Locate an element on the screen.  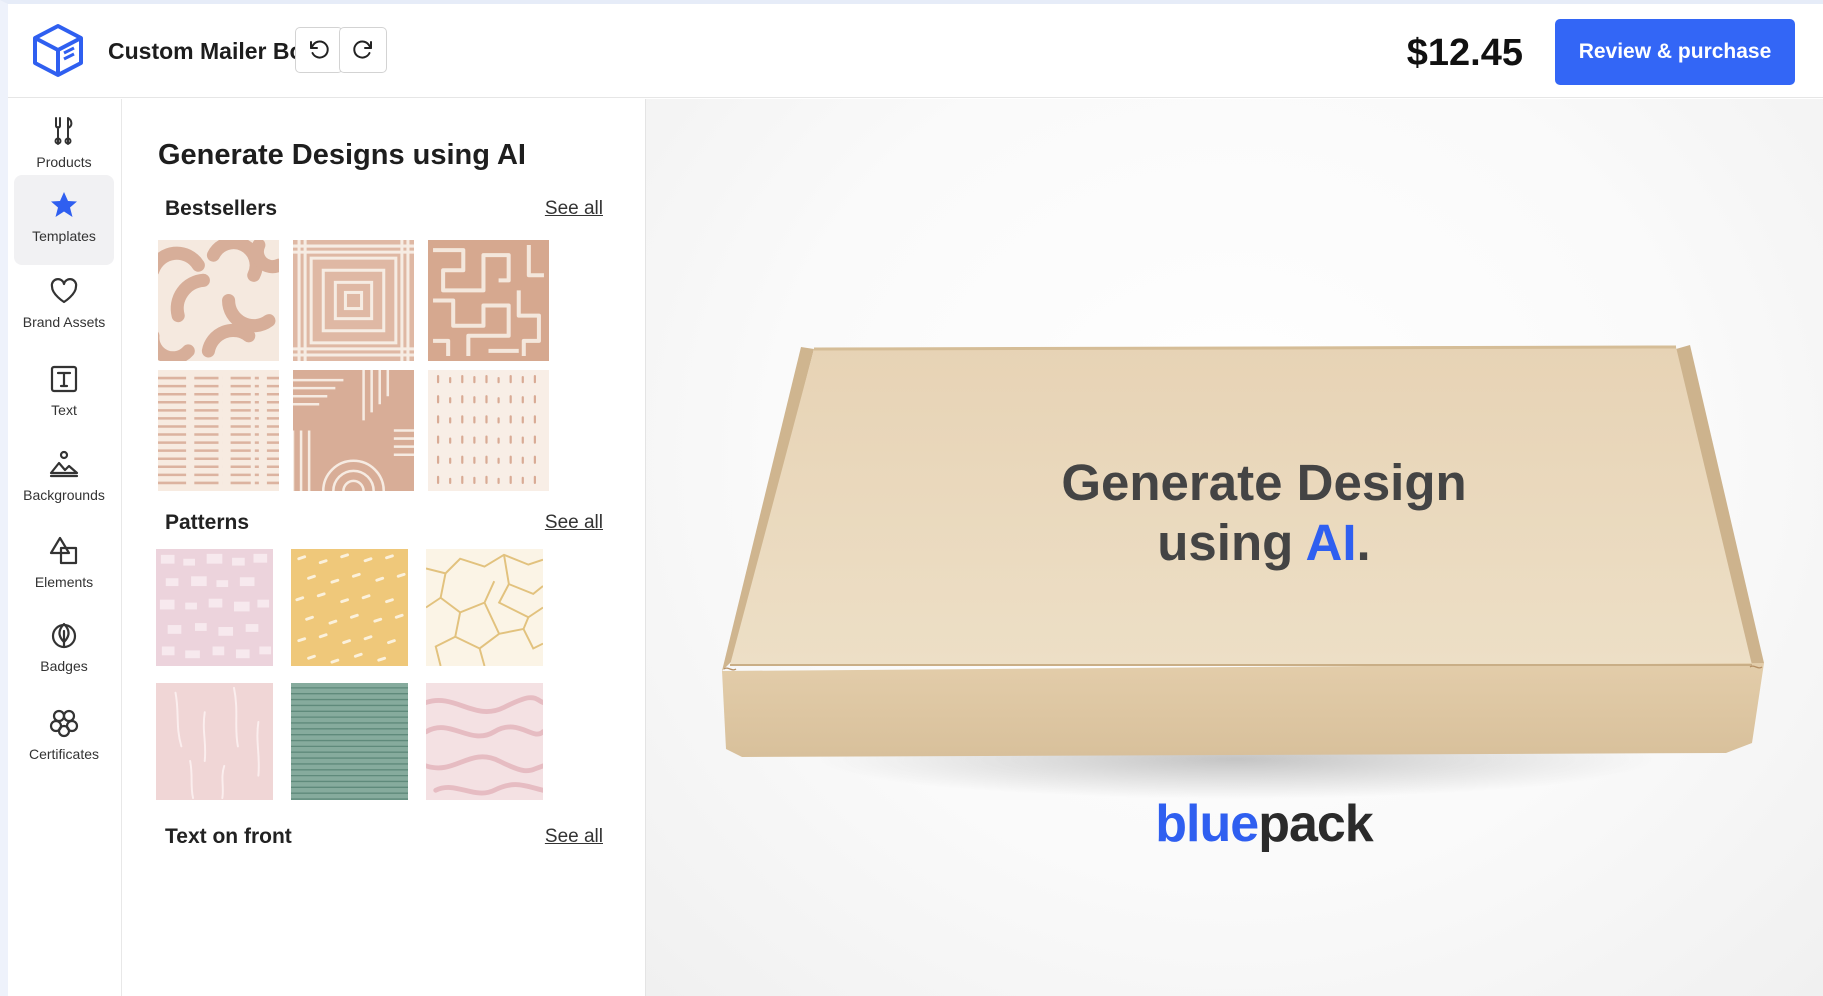
rail-item-templates: Templates is located at coordinates (64, 220).